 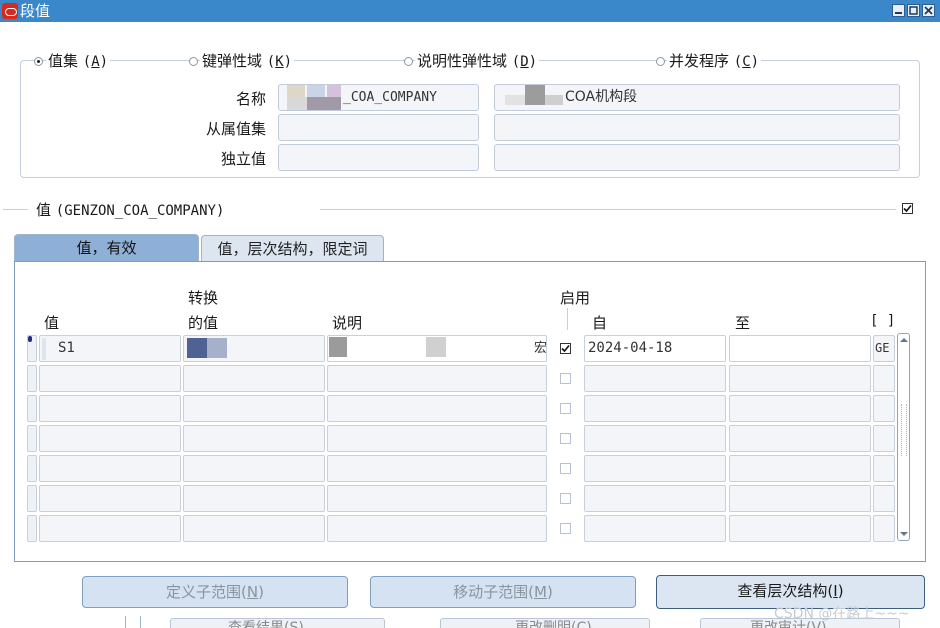 What do you see at coordinates (378, 157) in the screenshot?
I see `independent-value-field` at bounding box center [378, 157].